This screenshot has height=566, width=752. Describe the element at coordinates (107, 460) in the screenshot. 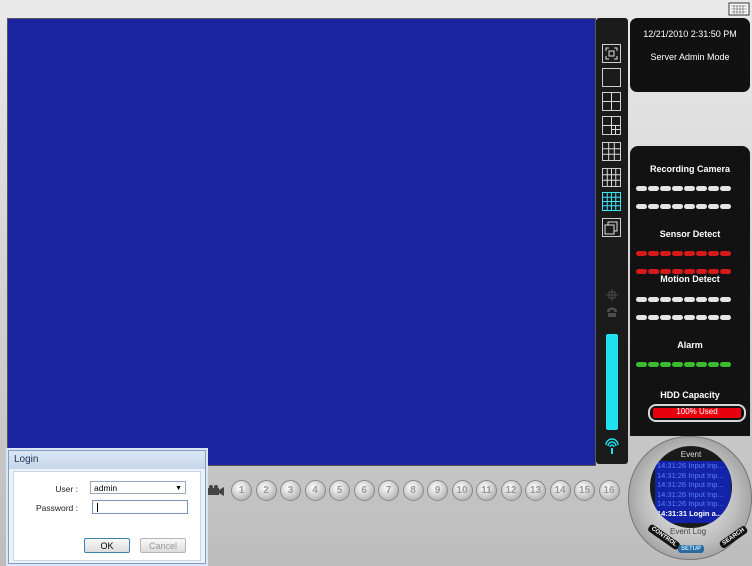

I see `login-title: Login` at that location.